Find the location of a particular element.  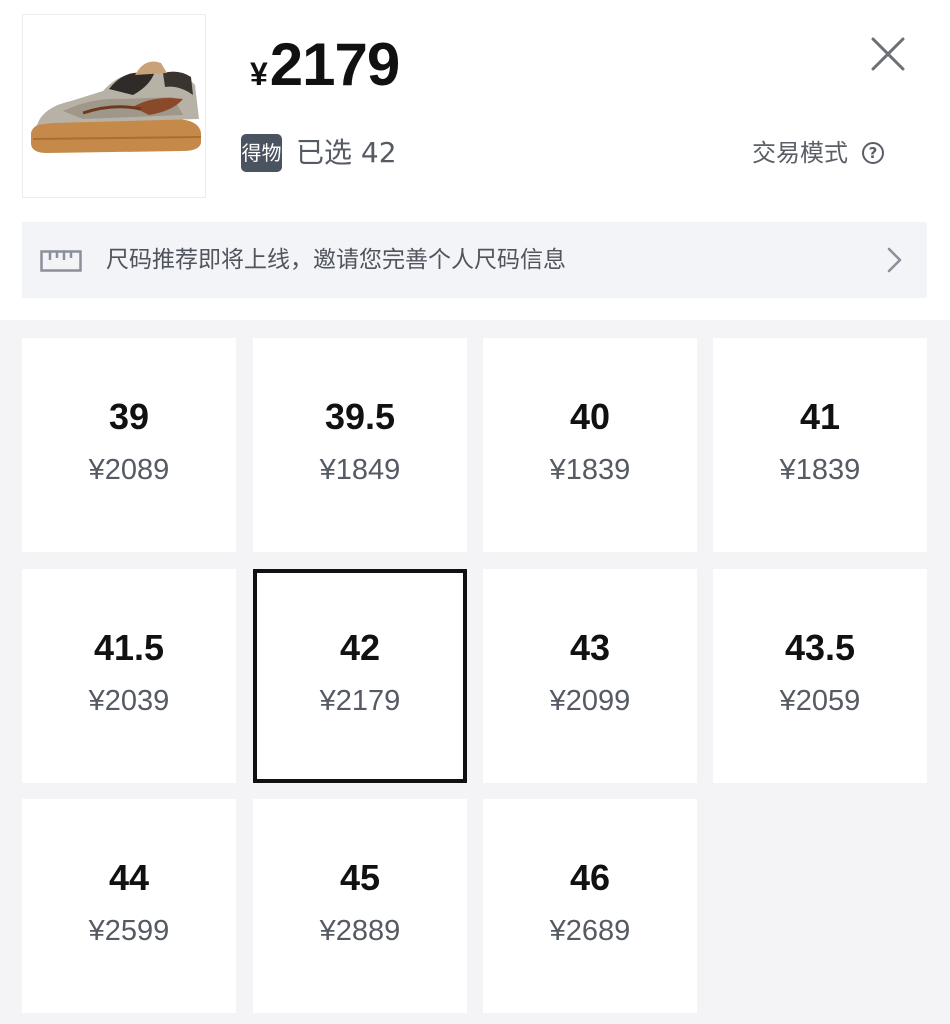

brand-badge: 得物 is located at coordinates (261, 153).